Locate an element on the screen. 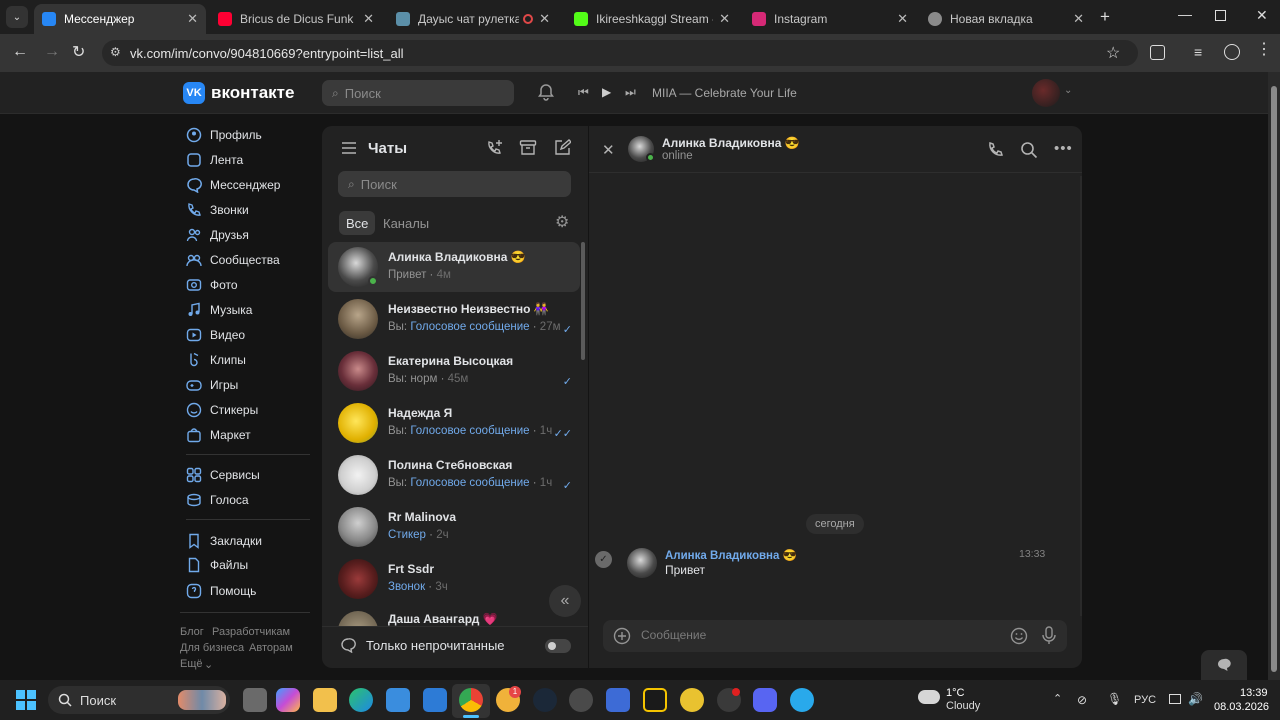  sidebar-item-calls: Звонки is located at coordinates (217, 210).